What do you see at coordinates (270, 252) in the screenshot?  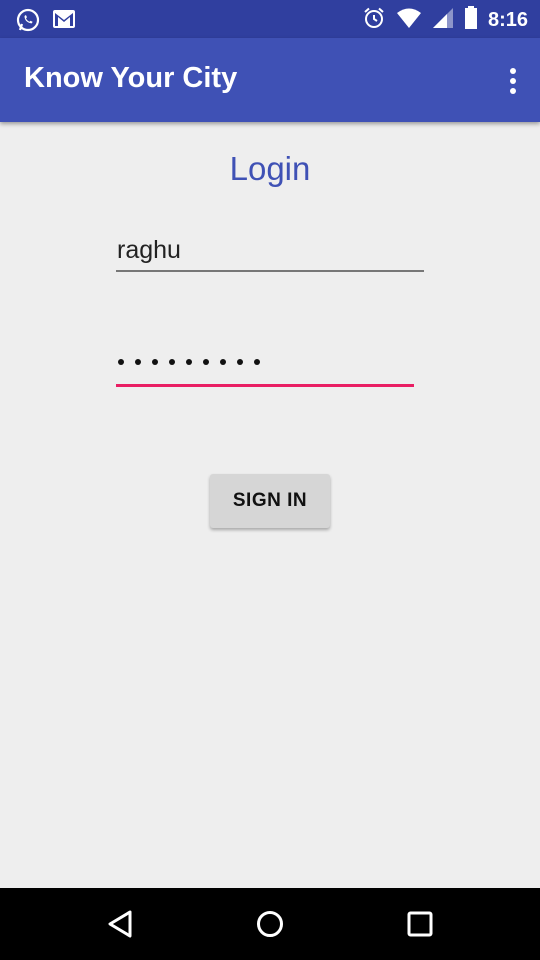 I see `username-input: raghu` at bounding box center [270, 252].